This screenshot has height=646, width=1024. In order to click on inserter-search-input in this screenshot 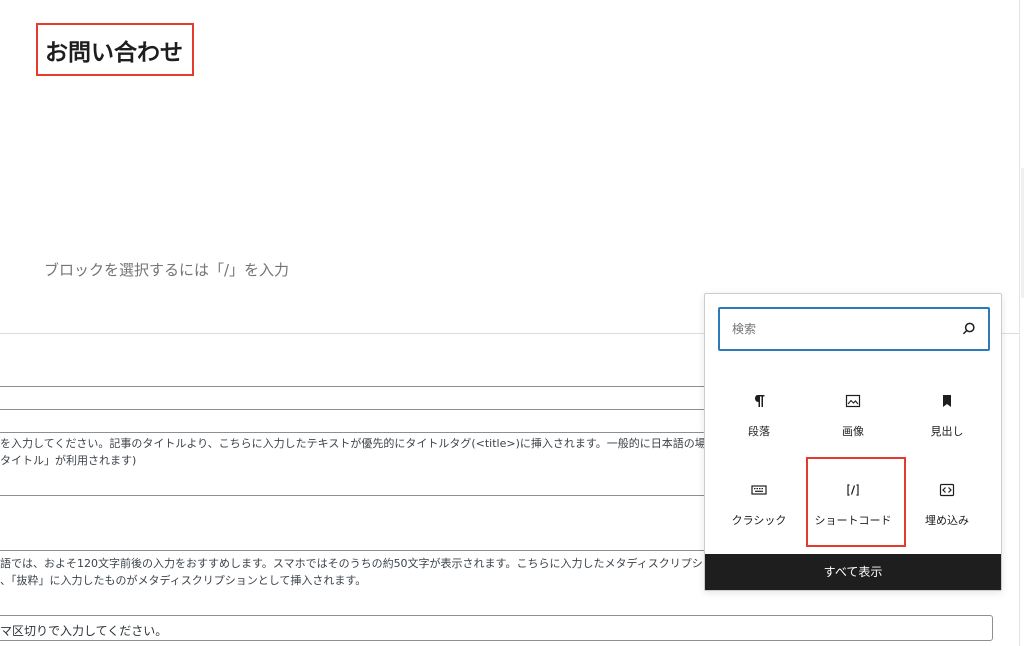, I will do `click(842, 329)`.